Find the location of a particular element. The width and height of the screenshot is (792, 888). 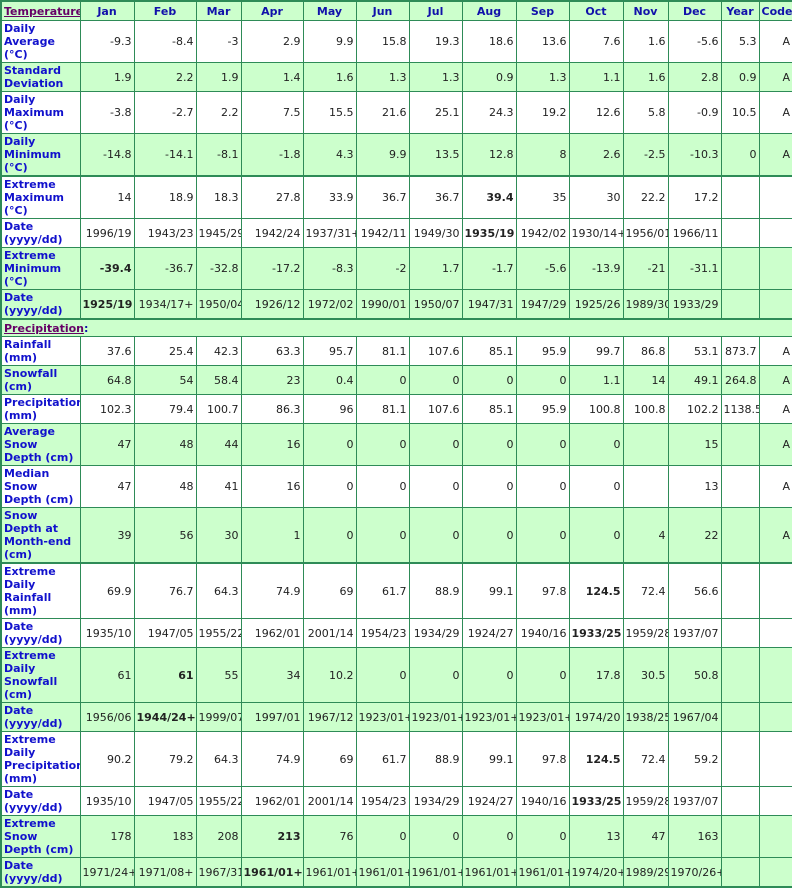

value-cell: 1933/29 is located at coordinates (694, 304).